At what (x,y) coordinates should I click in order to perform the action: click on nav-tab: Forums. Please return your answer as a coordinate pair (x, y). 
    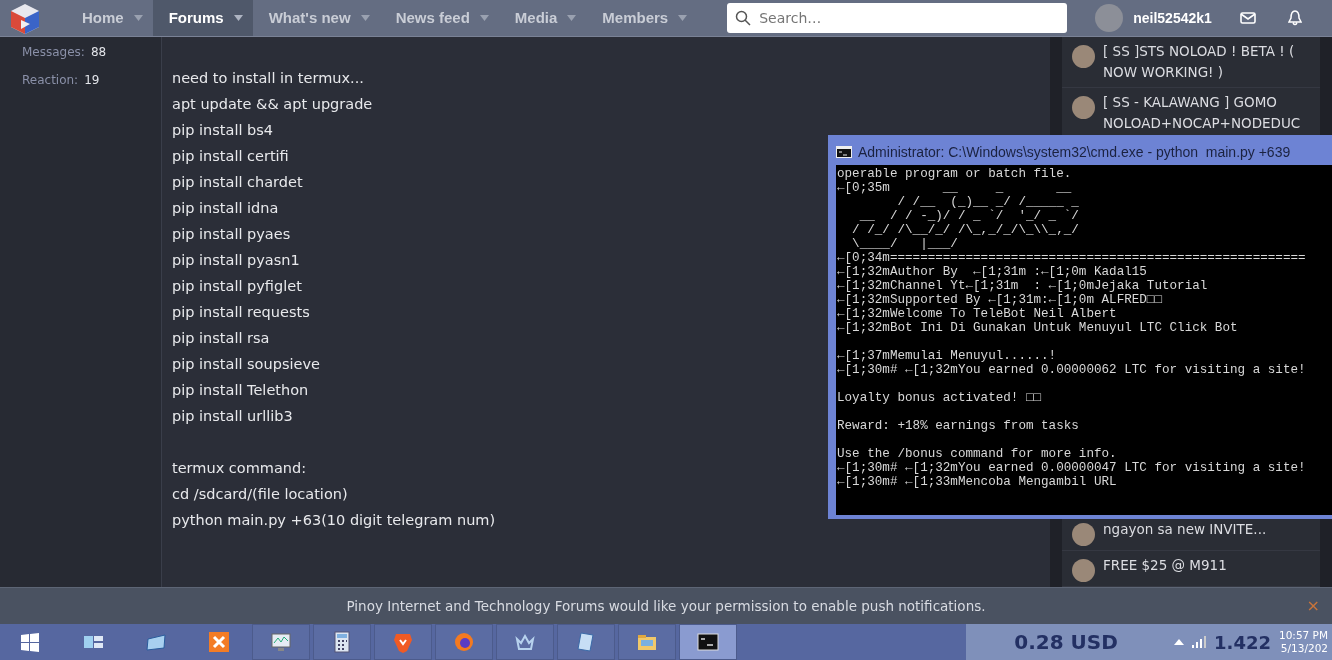
    Looking at the image, I should click on (202, 18).